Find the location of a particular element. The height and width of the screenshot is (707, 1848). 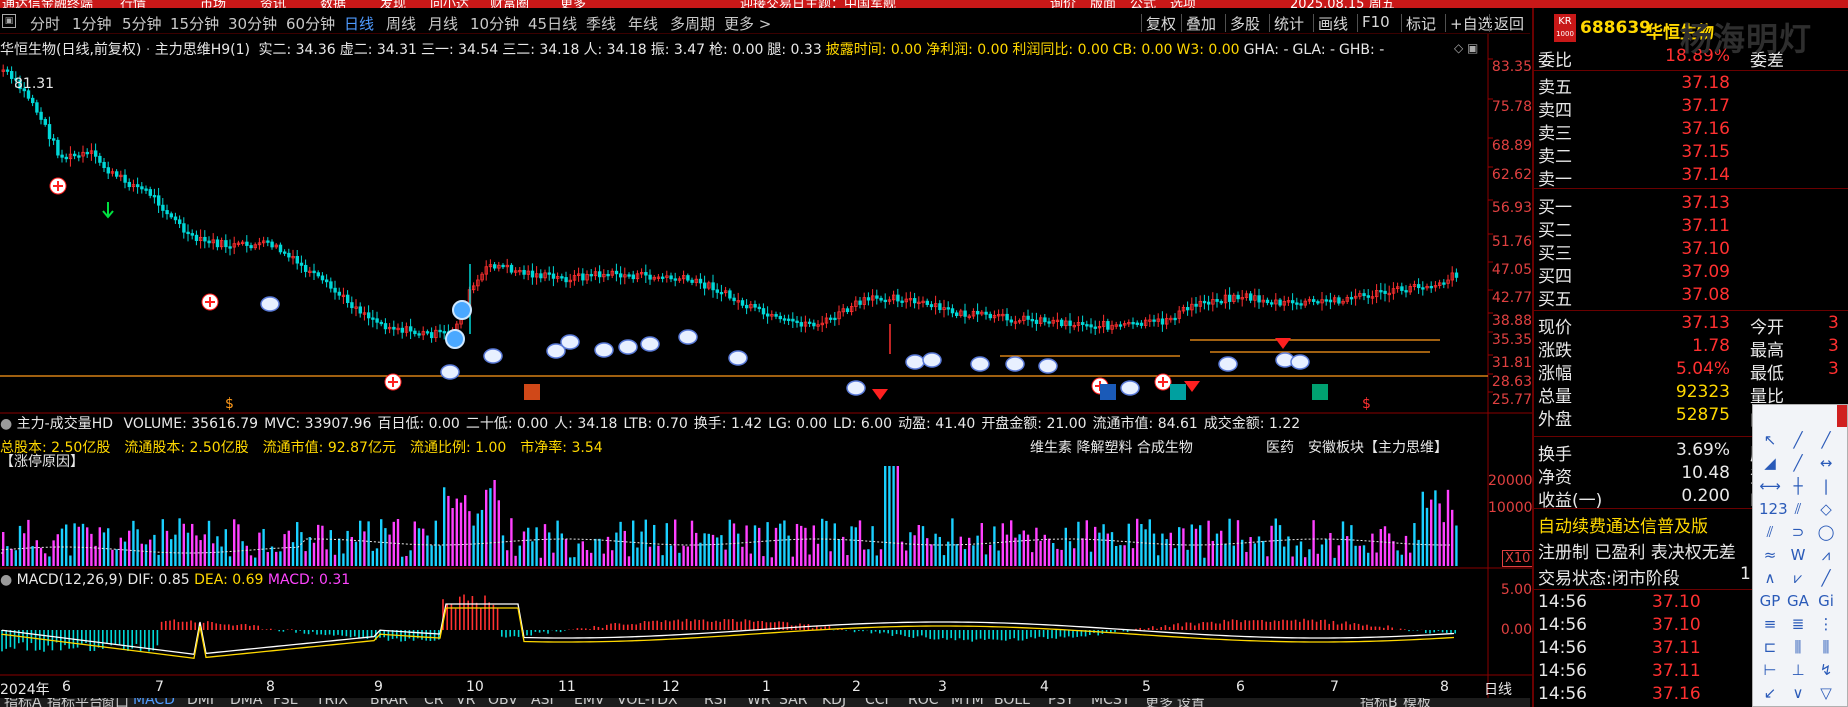

toolbar-button-7: +自选 is located at coordinates (1471, 23).